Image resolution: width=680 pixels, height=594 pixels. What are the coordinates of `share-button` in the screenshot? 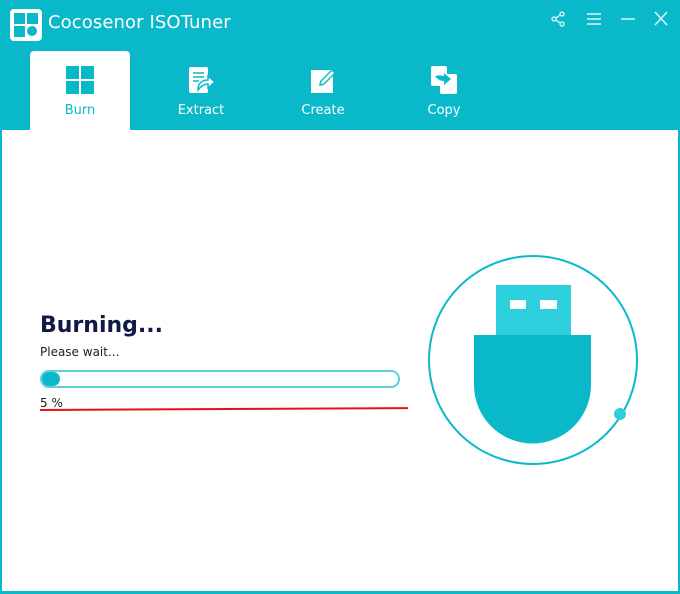 It's located at (558, 19).